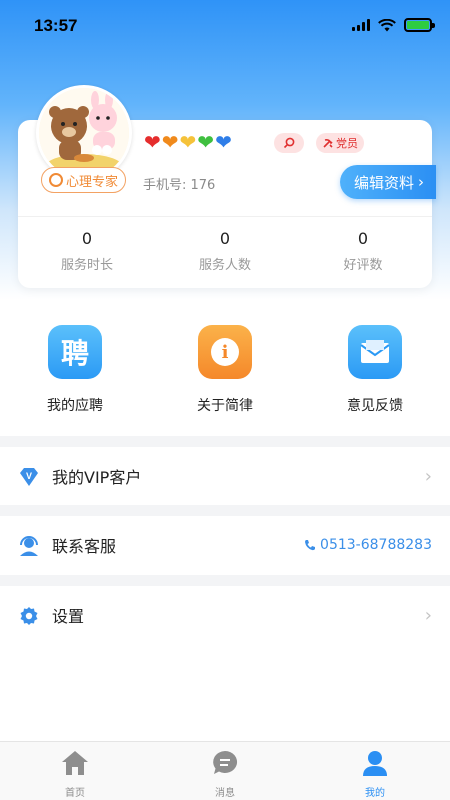 The width and height of the screenshot is (450, 800). I want to click on edit-profile-button: 编辑资料 ›, so click(388, 182).